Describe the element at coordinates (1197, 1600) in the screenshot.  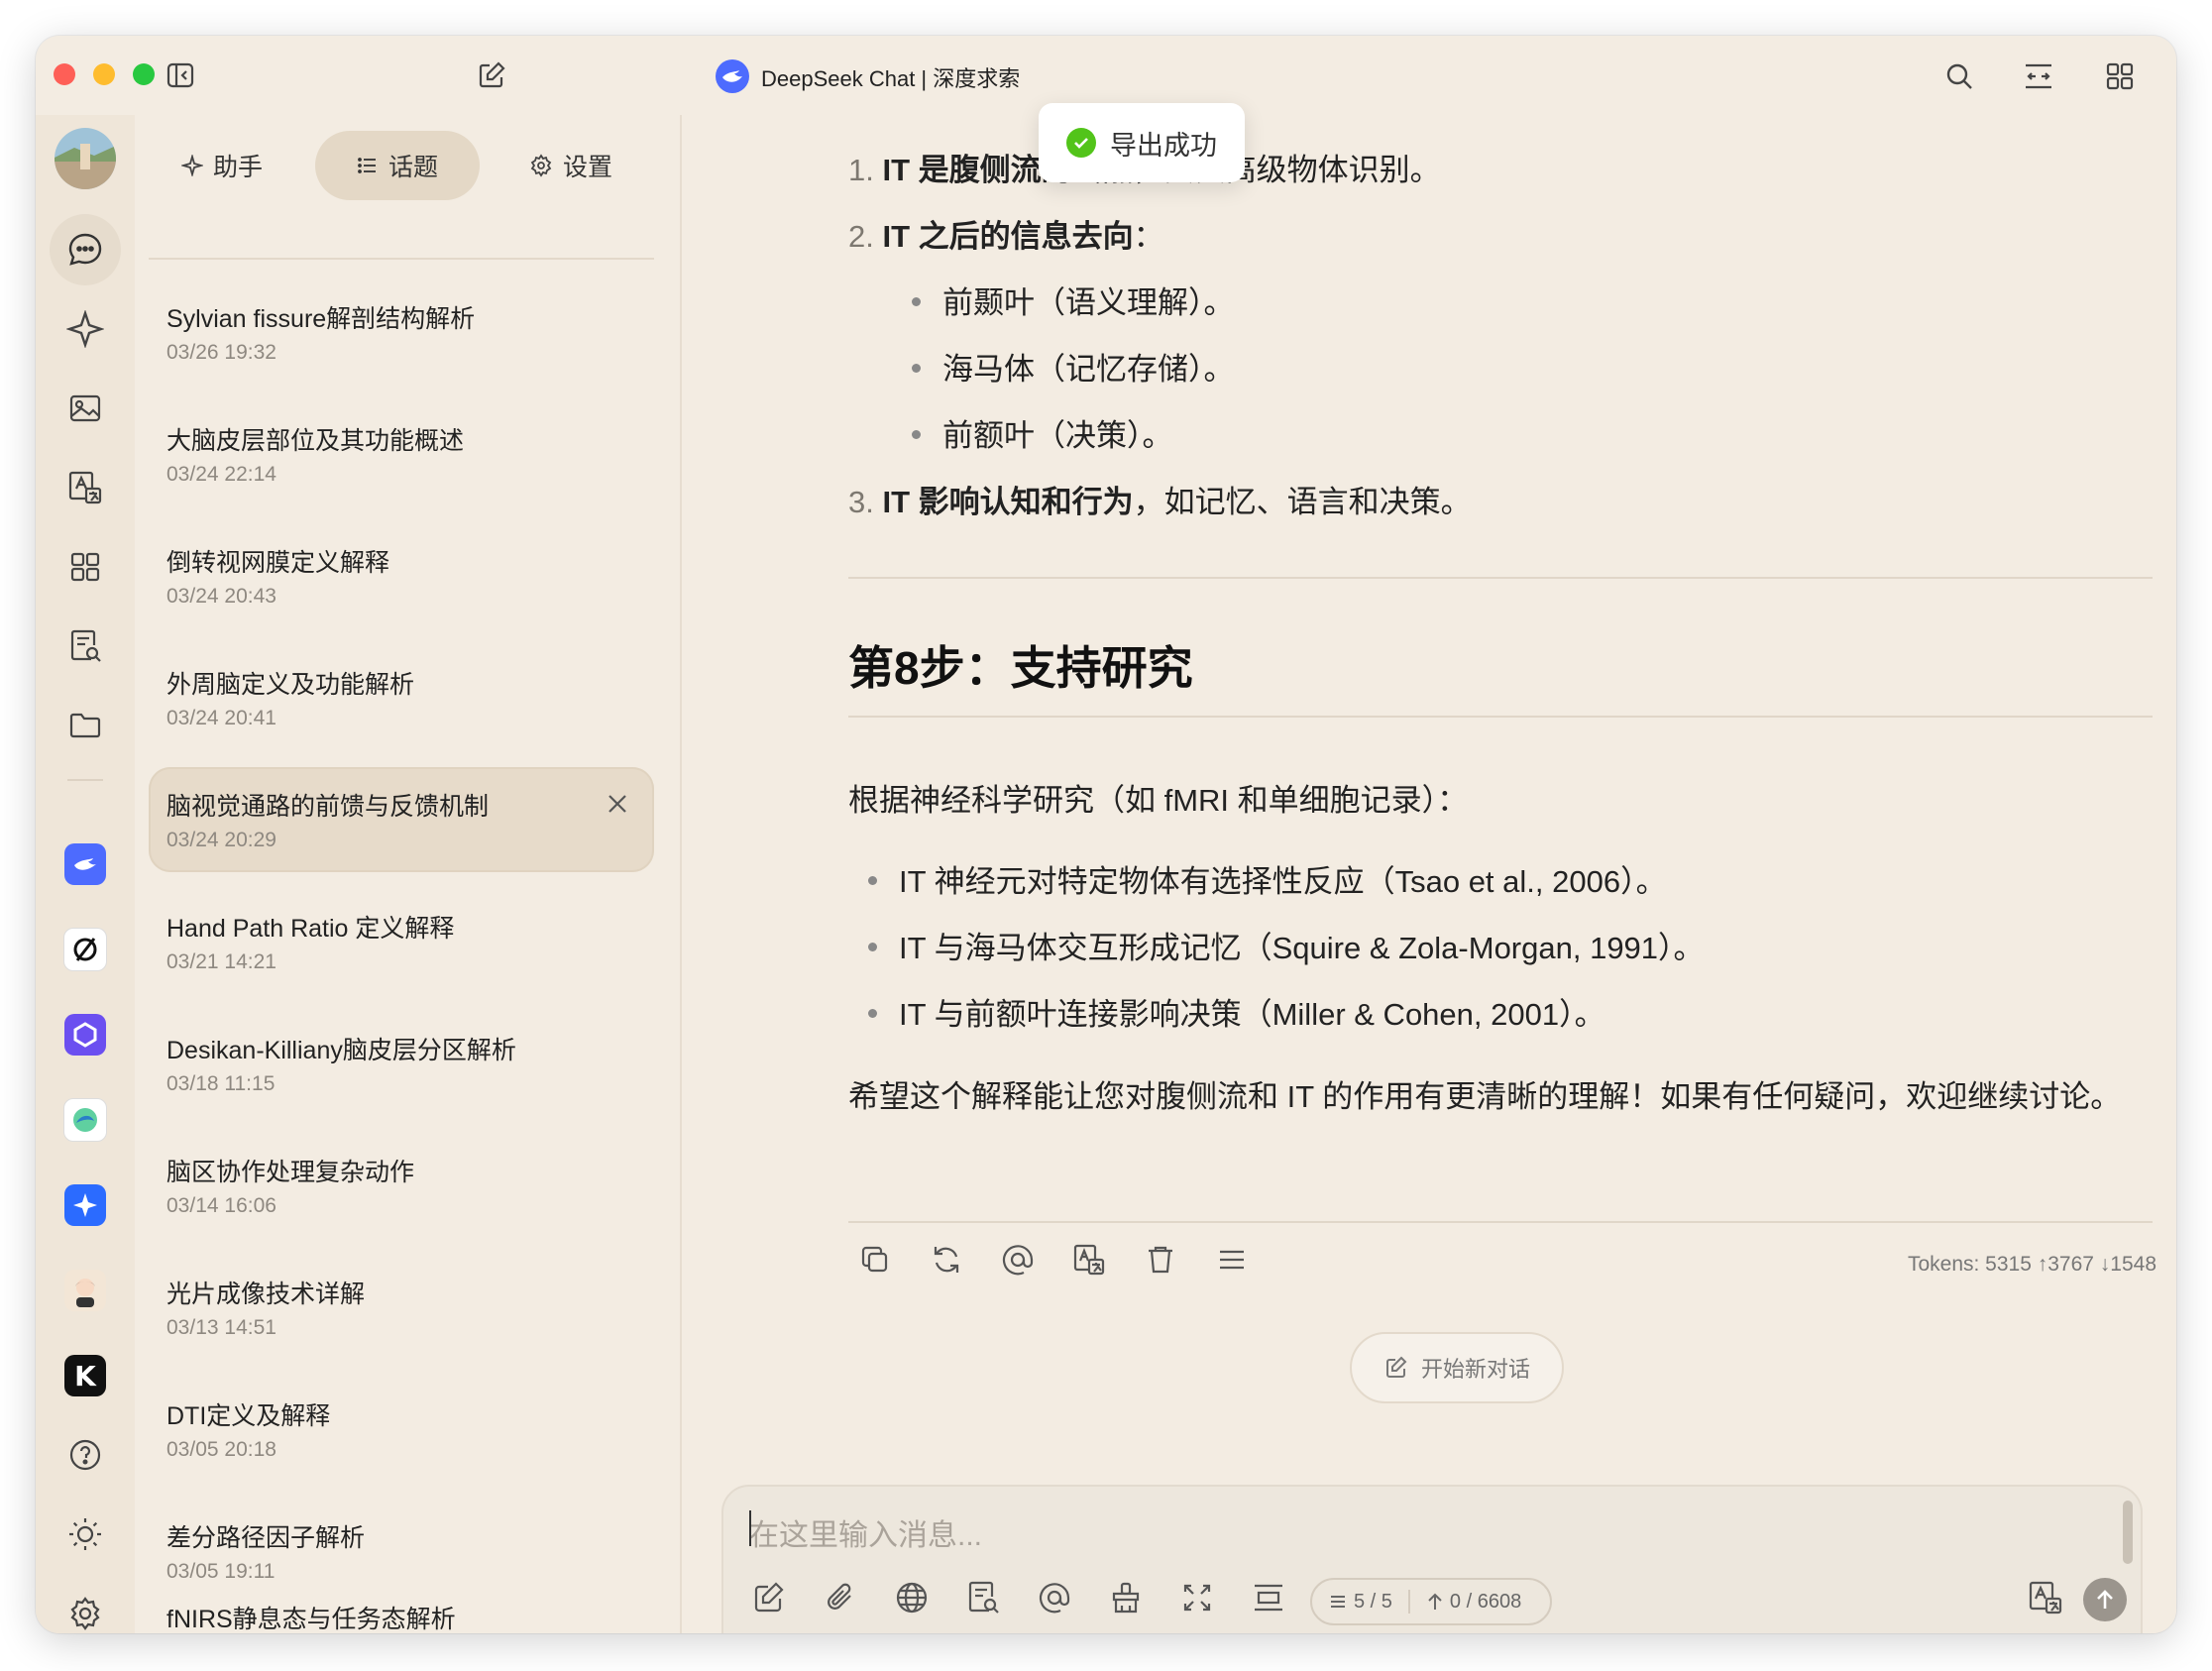
I see `expand-icon` at that location.